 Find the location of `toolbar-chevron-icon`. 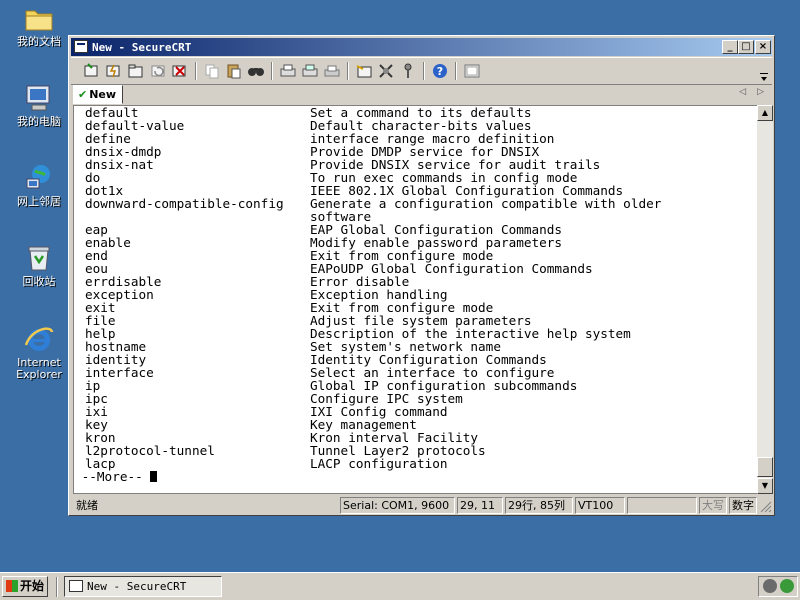

toolbar-chevron-icon is located at coordinates (764, 77).